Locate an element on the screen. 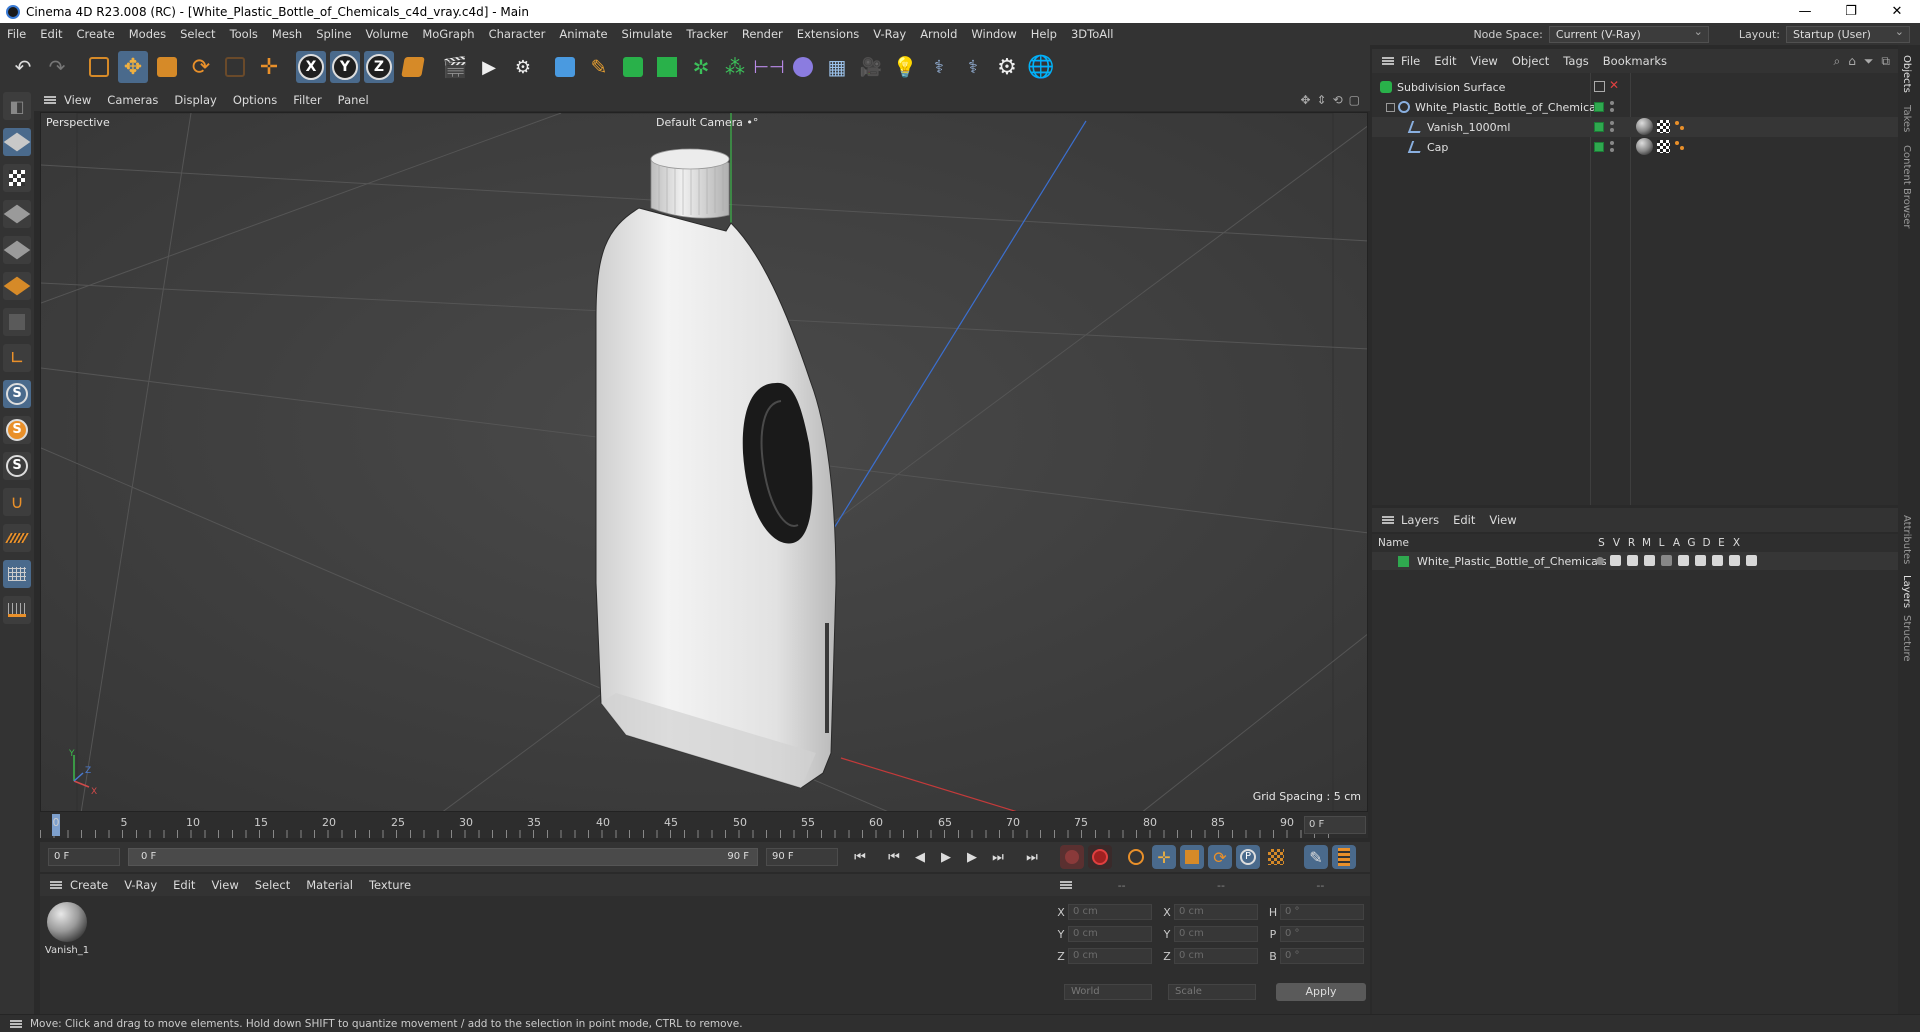  render-clapper-icon is located at coordinates (1632, 560).